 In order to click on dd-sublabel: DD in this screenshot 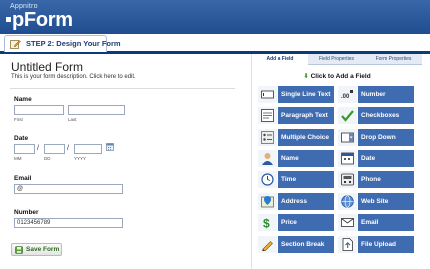, I will do `click(47, 158)`.